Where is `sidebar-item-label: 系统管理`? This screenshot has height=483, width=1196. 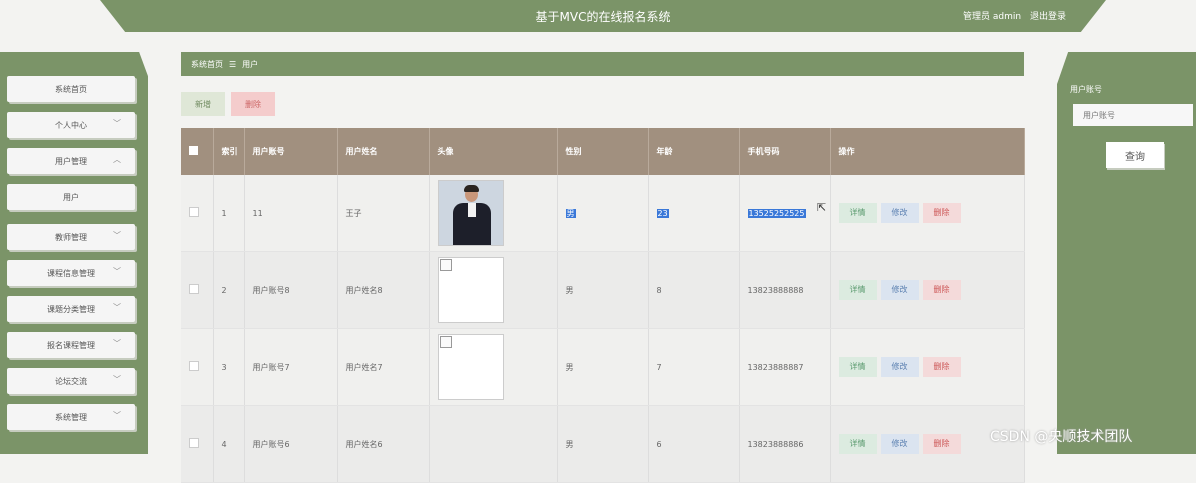 sidebar-item-label: 系统管理 is located at coordinates (71, 417).